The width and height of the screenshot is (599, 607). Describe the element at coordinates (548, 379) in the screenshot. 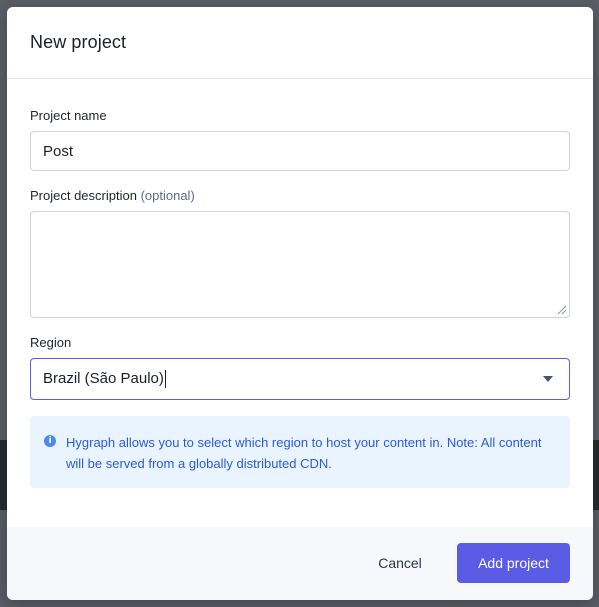

I see `chevron-down-icon` at that location.